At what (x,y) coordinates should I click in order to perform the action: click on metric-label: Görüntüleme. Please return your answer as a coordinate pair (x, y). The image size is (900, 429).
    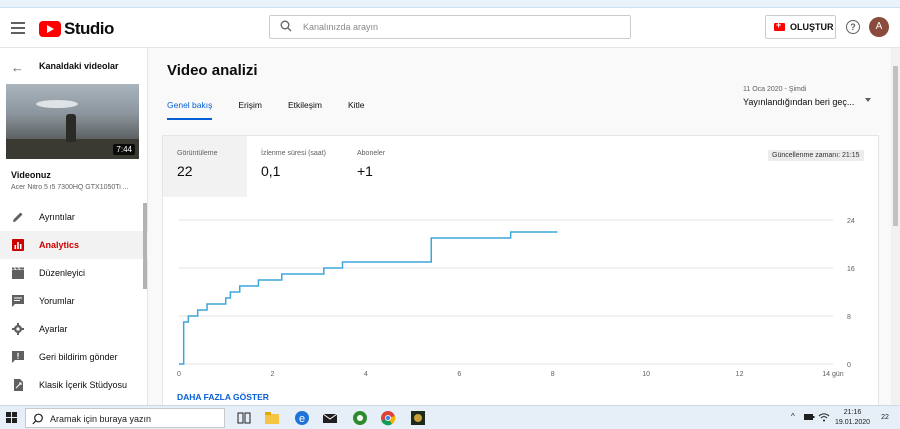
    Looking at the image, I should click on (197, 153).